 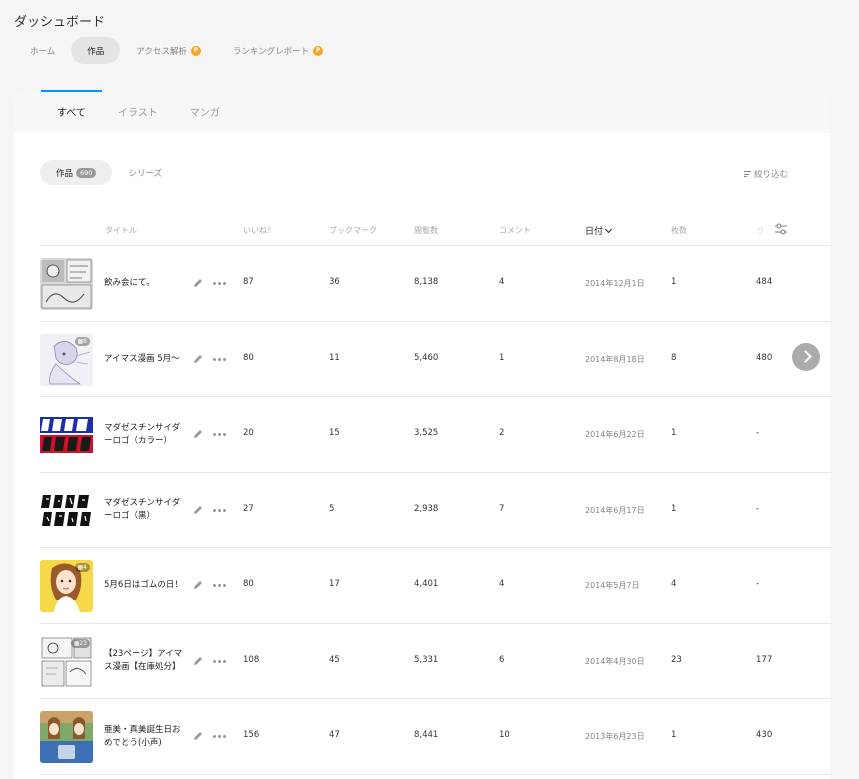 What do you see at coordinates (608, 229) in the screenshot?
I see `chevron-down-icon` at bounding box center [608, 229].